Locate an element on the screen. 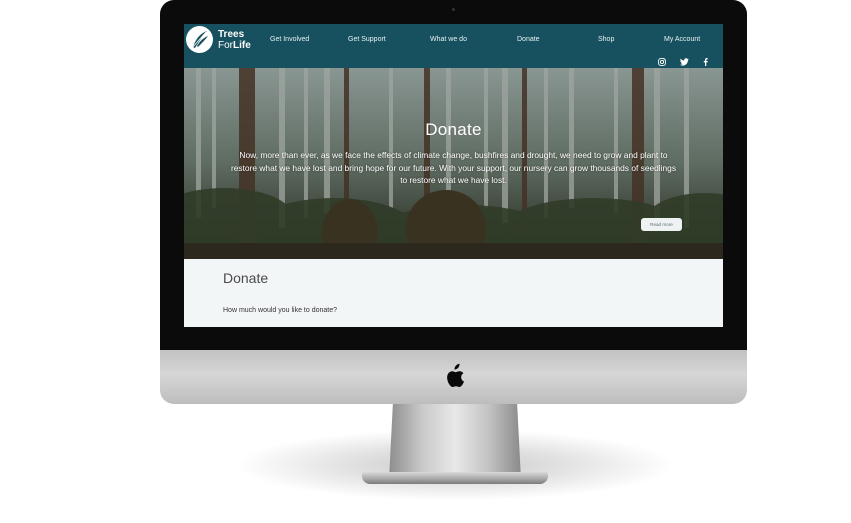 The image size is (851, 523). instagram-icon is located at coordinates (662, 62).